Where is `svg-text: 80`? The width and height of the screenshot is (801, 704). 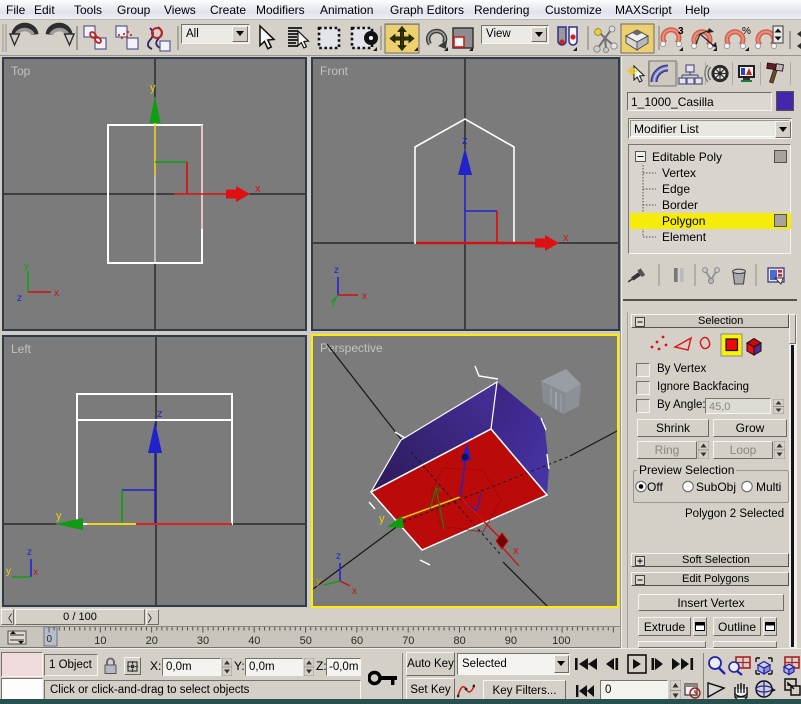 svg-text: 80 is located at coordinates (460, 641).